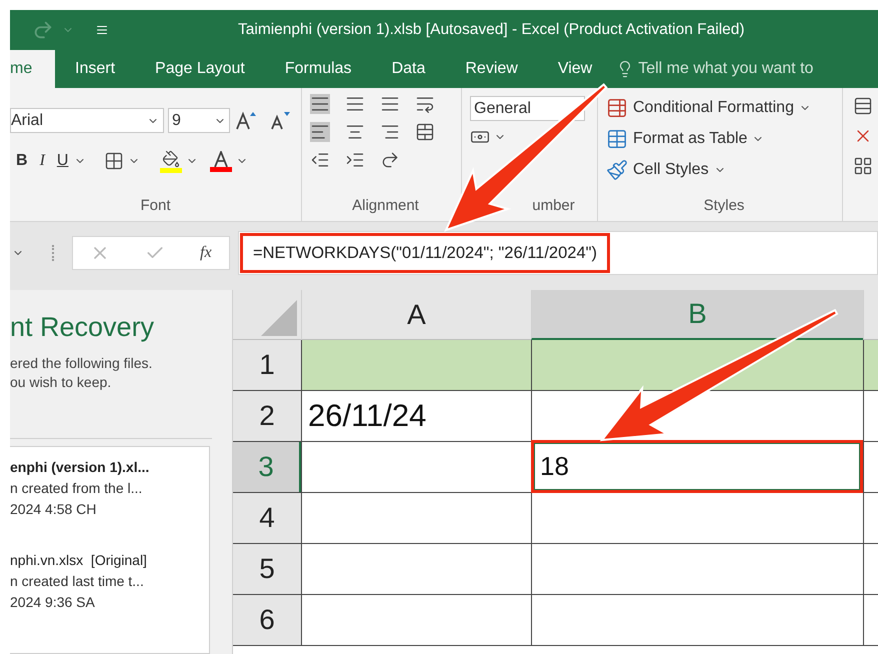  What do you see at coordinates (267, 569) in the screenshot?
I see `row-header: 5` at bounding box center [267, 569].